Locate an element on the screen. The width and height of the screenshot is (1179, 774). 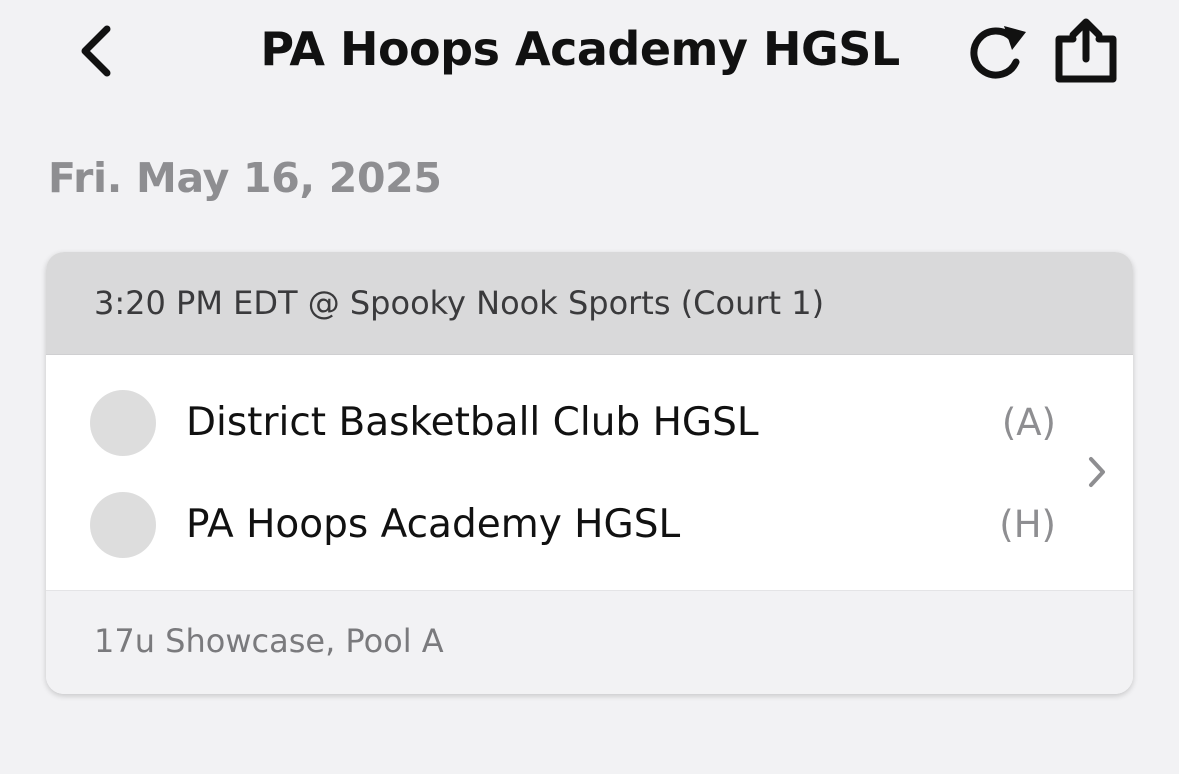
back-button is located at coordinates (95, 51).